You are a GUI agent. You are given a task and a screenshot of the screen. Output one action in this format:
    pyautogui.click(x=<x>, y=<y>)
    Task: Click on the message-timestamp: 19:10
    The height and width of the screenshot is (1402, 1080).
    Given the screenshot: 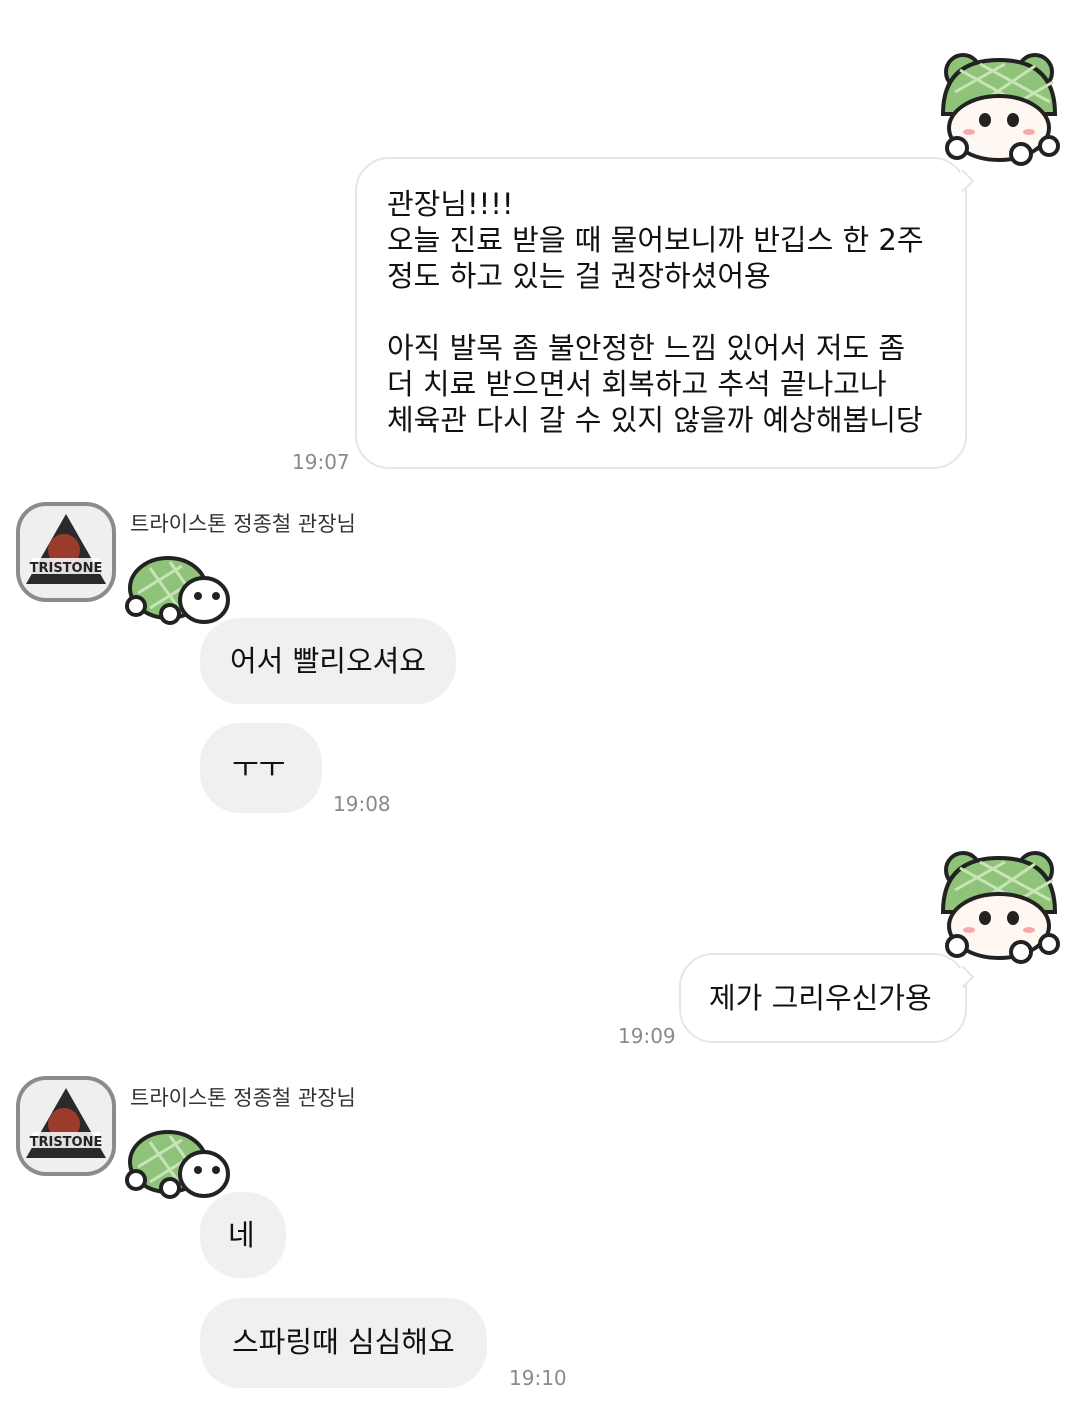 What is the action you would take?
    pyautogui.click(x=538, y=1378)
    